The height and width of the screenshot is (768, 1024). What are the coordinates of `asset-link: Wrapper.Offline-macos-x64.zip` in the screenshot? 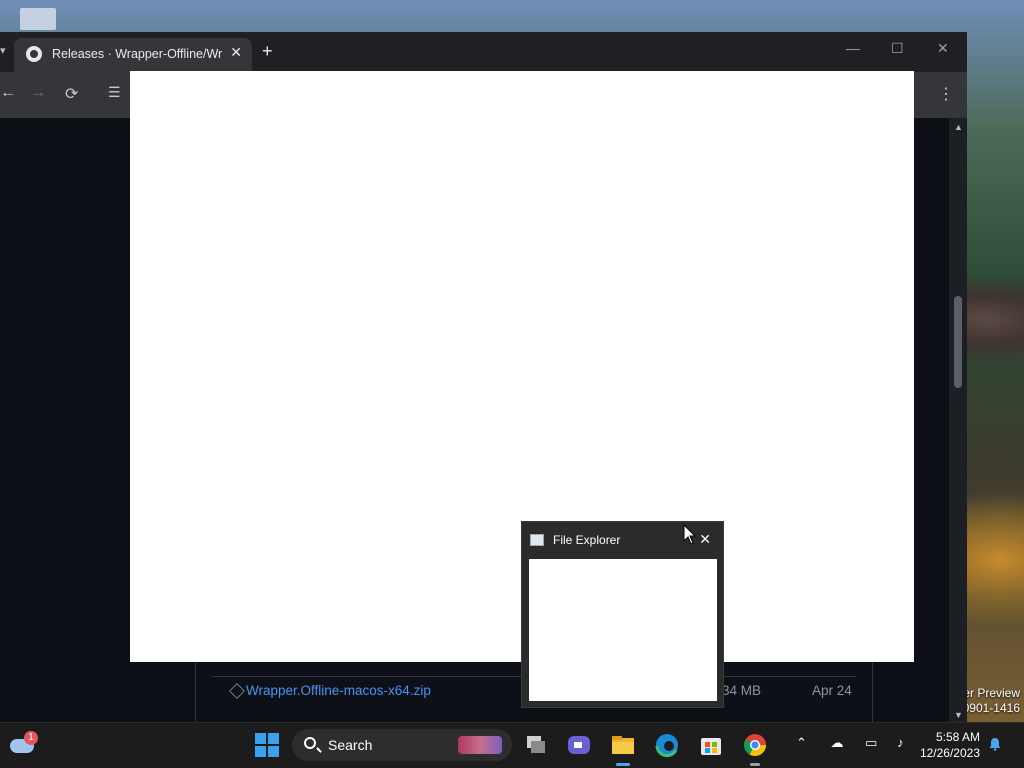 It's located at (338, 690).